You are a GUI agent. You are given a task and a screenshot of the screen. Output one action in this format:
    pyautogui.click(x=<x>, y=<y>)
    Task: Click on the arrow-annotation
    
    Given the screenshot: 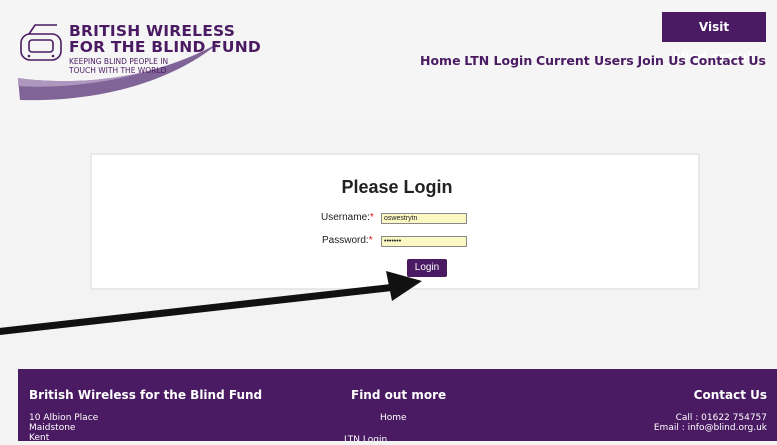 What is the action you would take?
    pyautogui.click(x=211, y=303)
    